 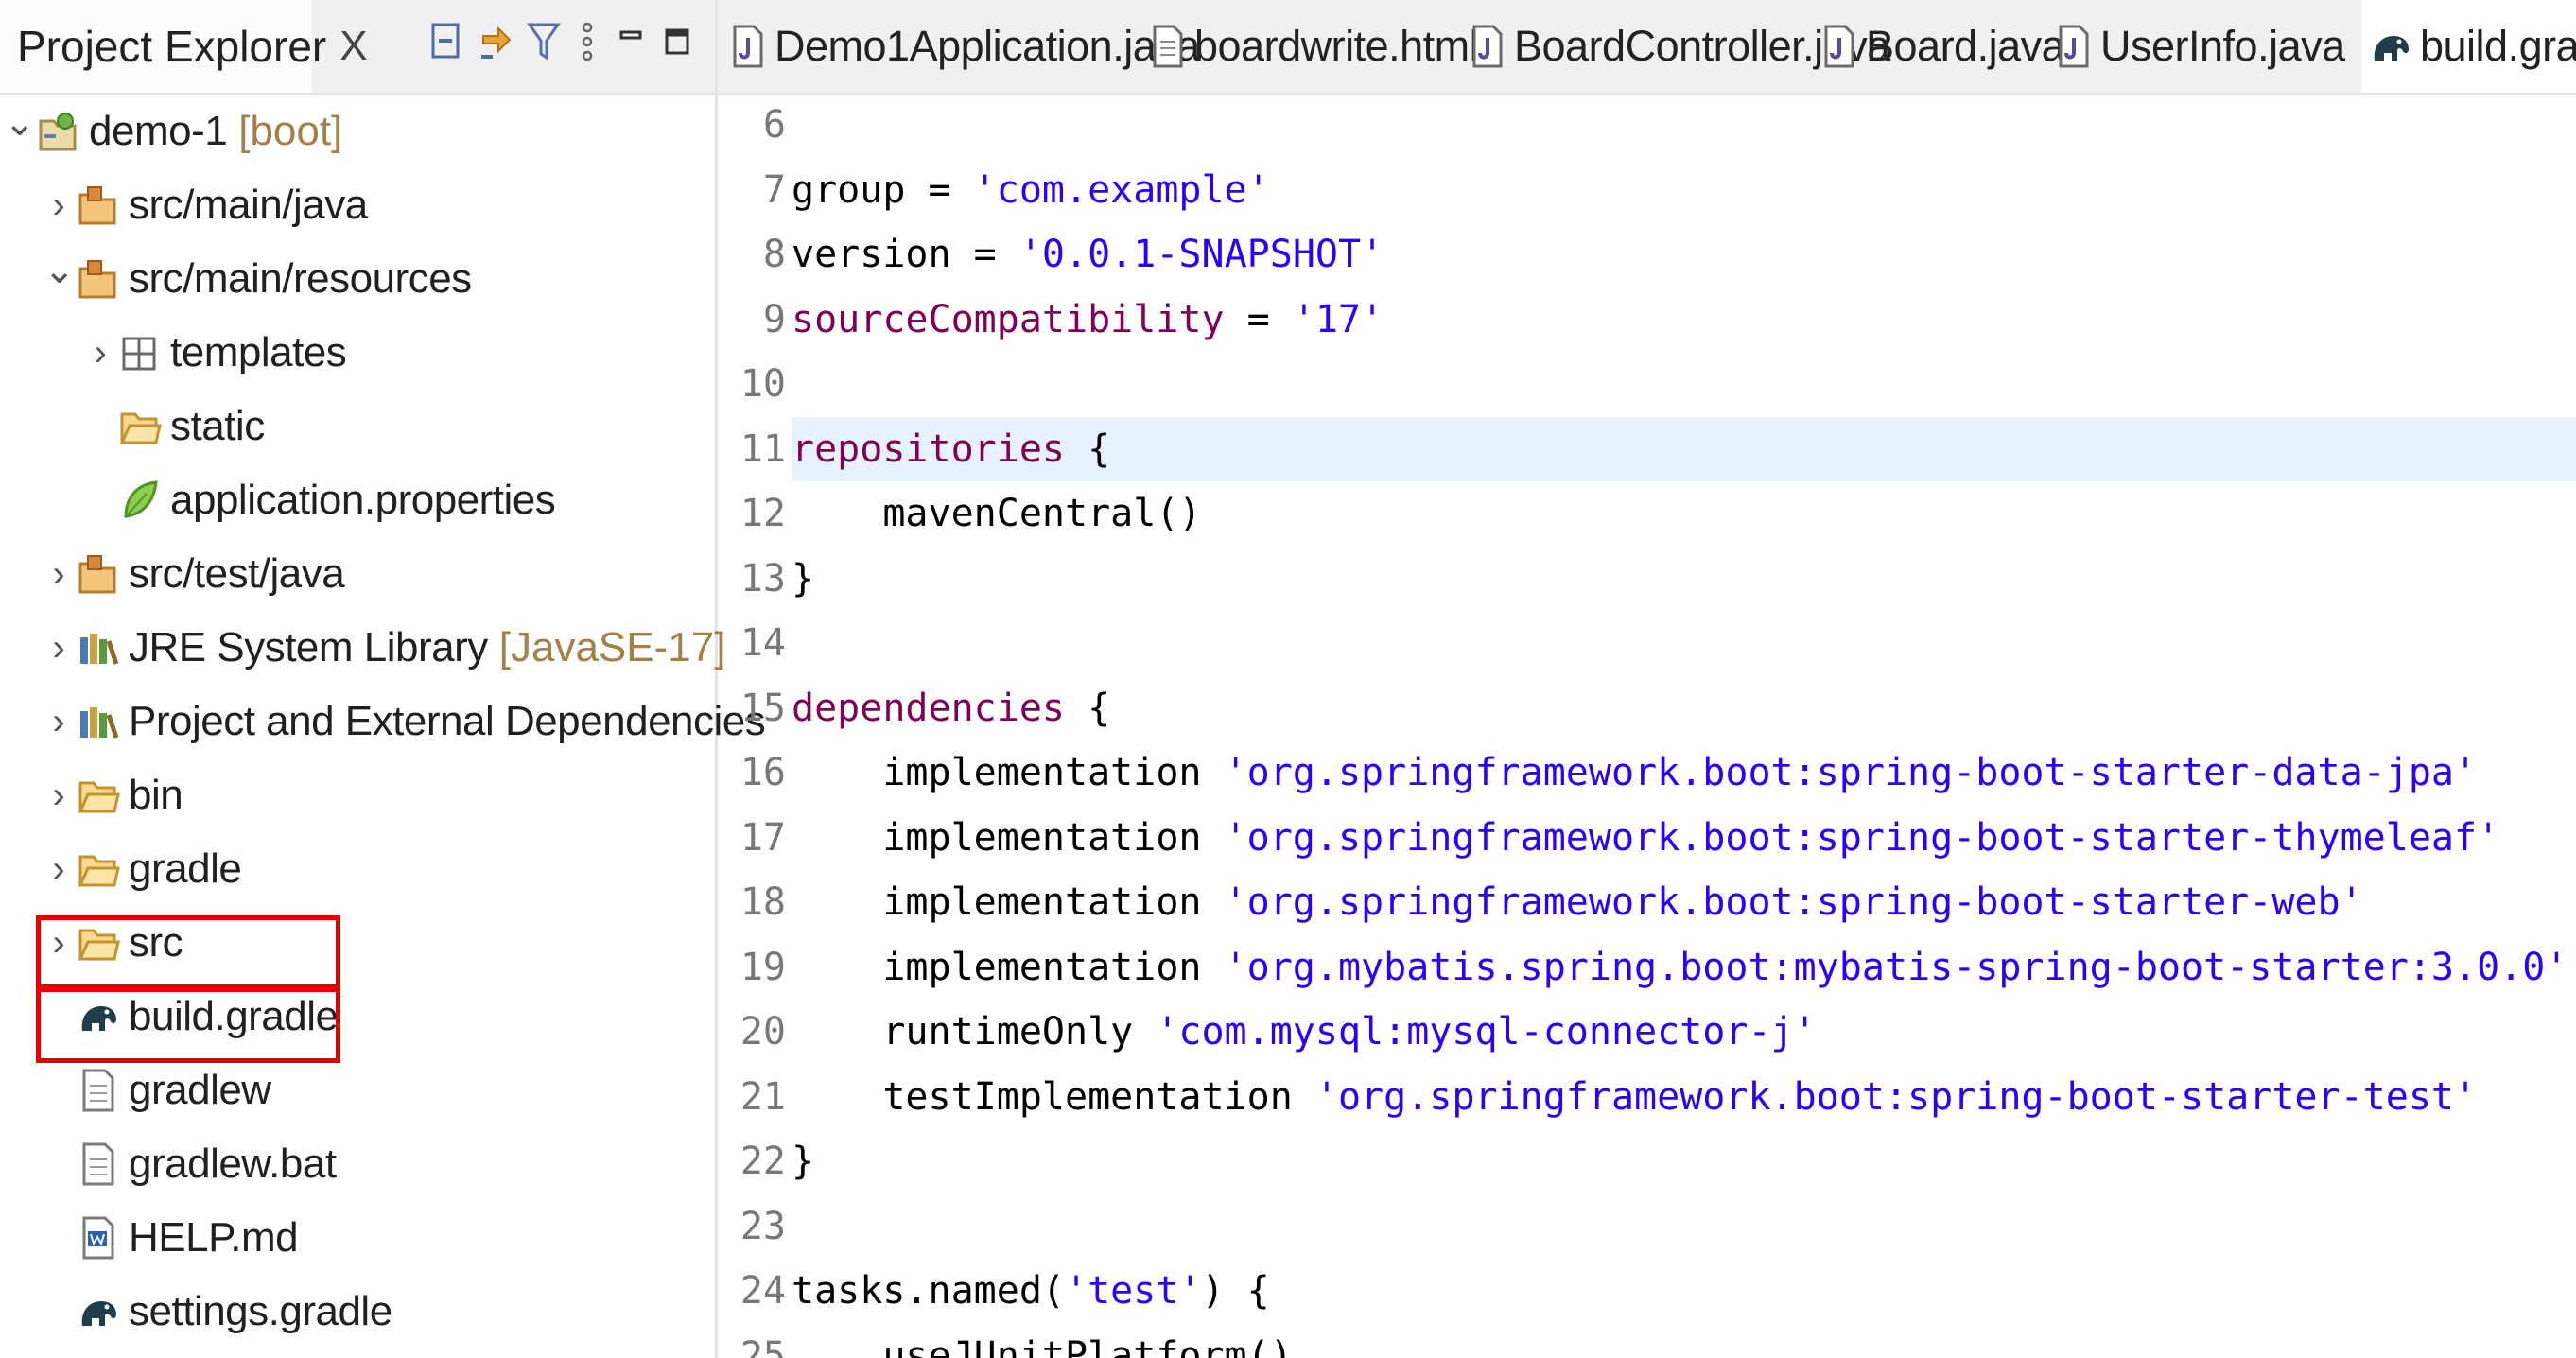 What do you see at coordinates (113, 795) in the screenshot?
I see `tree-item: › bin` at bounding box center [113, 795].